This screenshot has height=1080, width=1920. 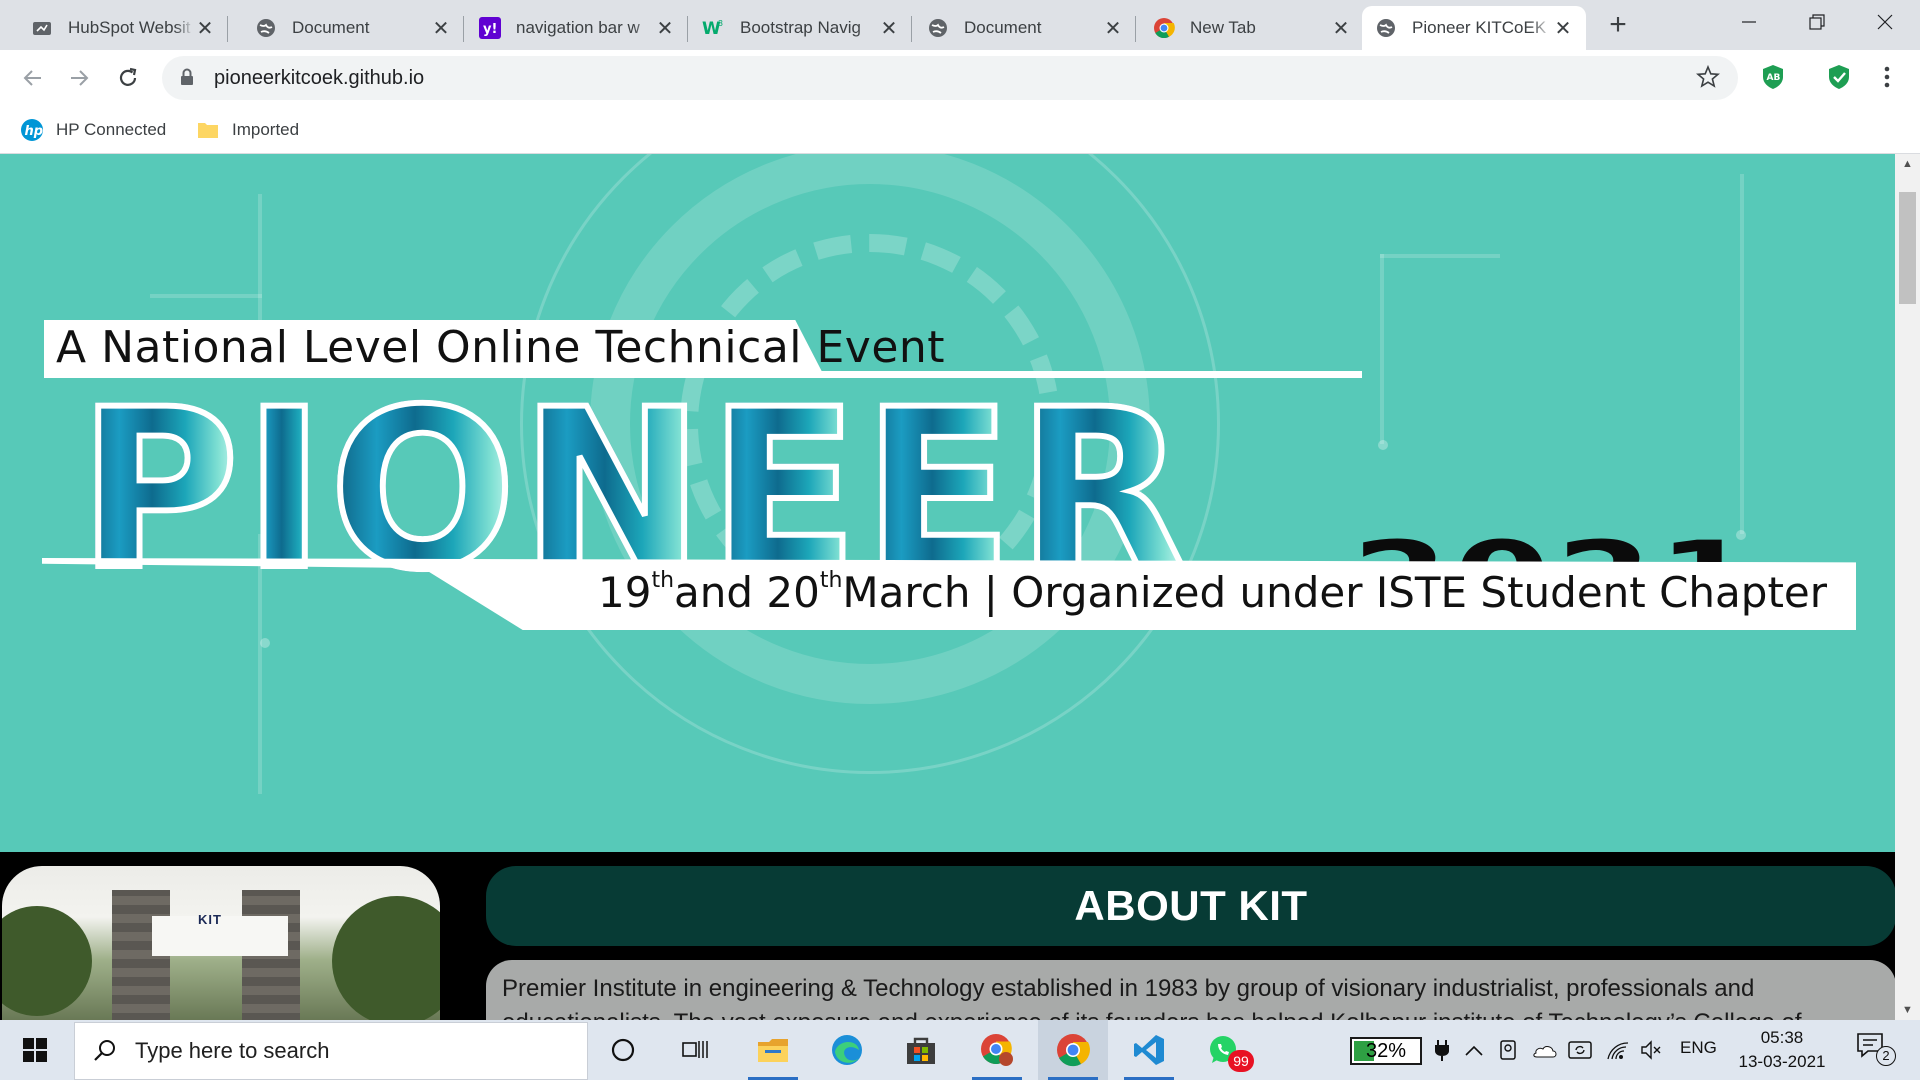 I want to click on date-day2: and 20, so click(x=747, y=592).